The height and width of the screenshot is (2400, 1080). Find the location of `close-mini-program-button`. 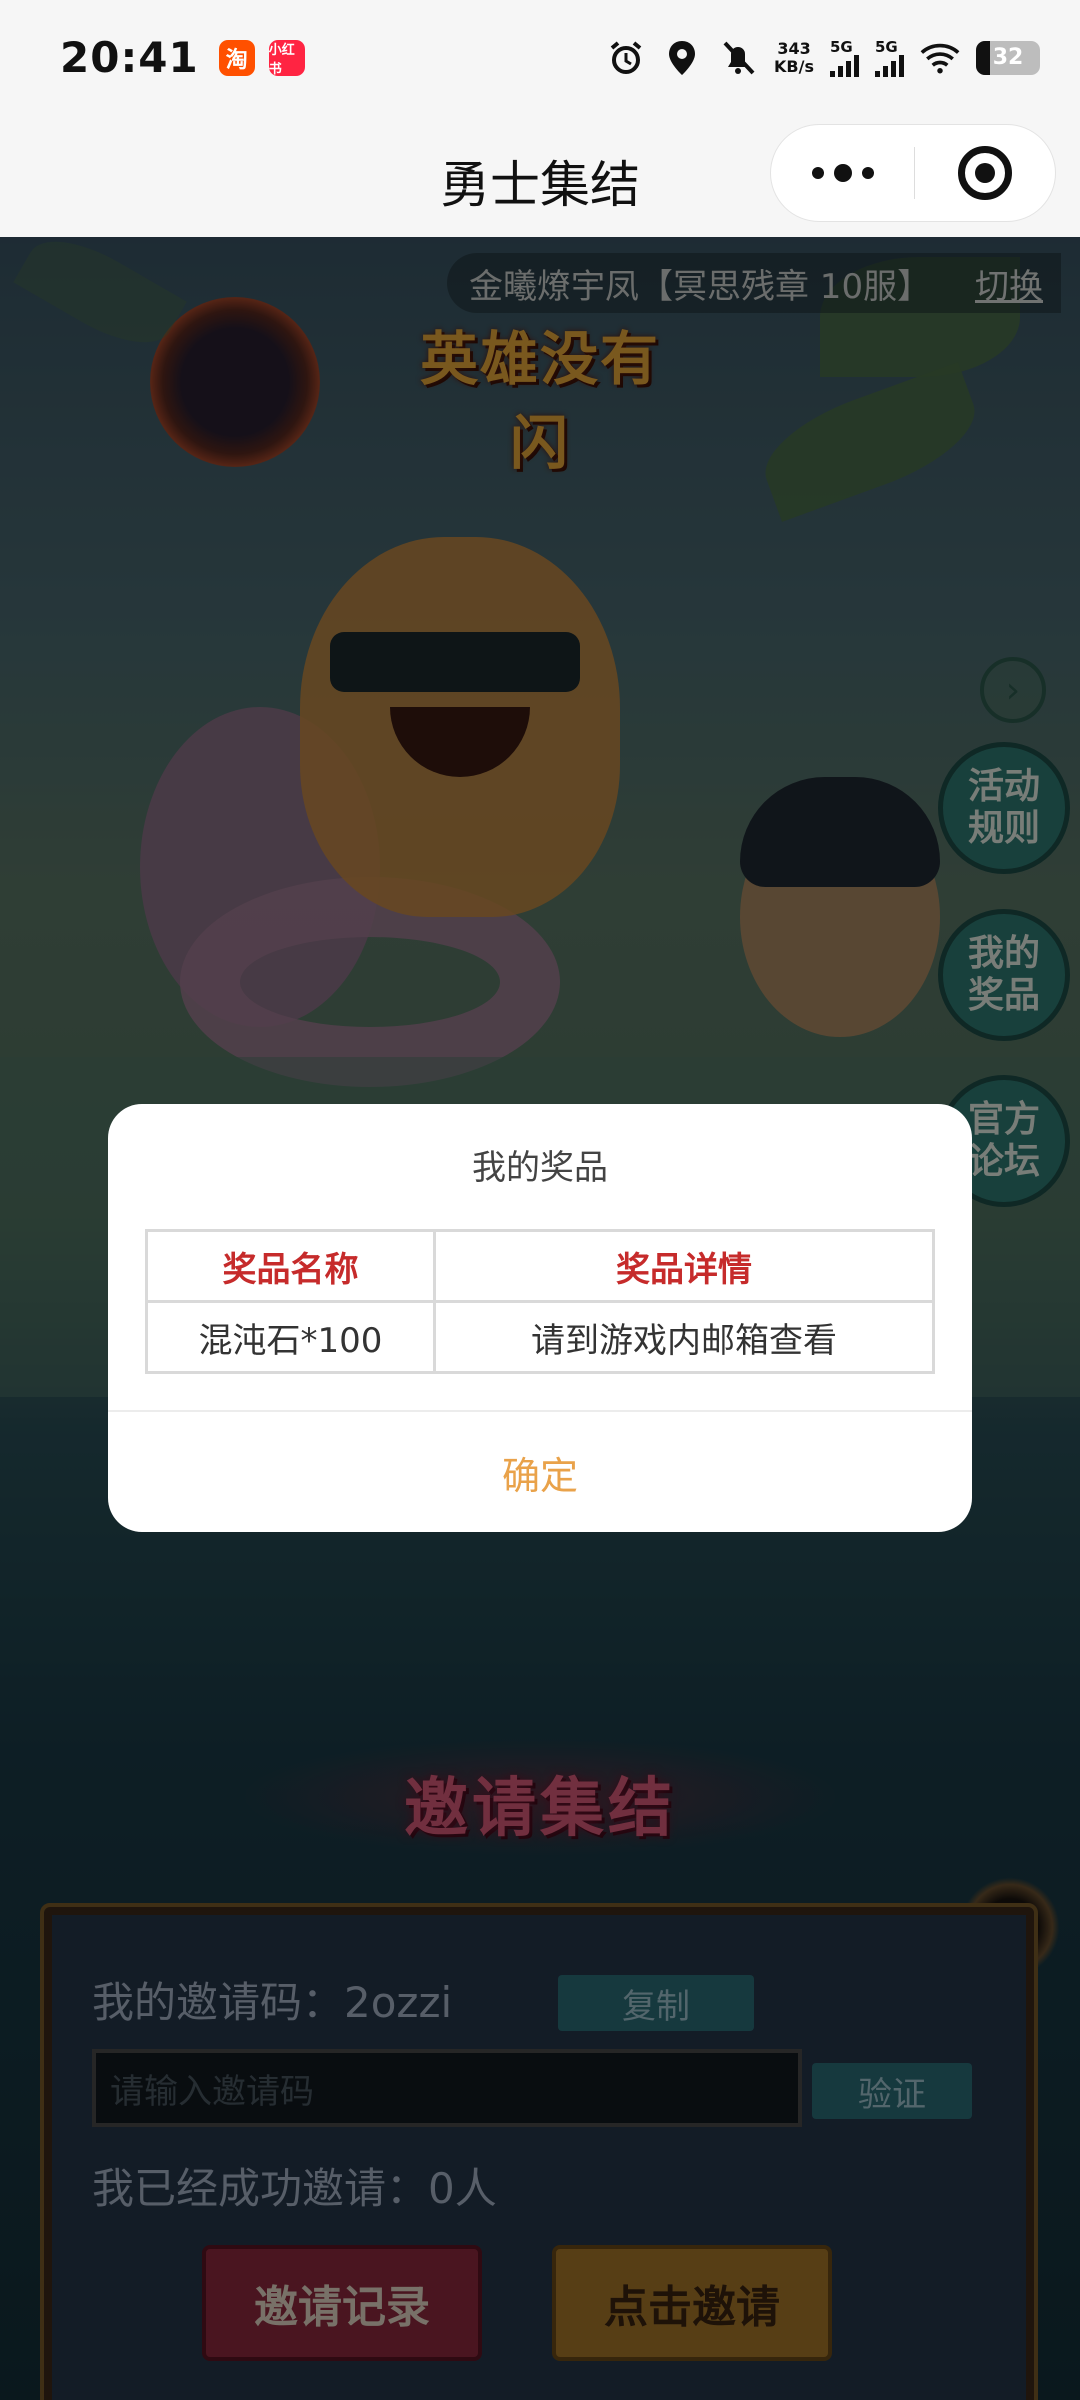

close-mini-program-button is located at coordinates (985, 173).